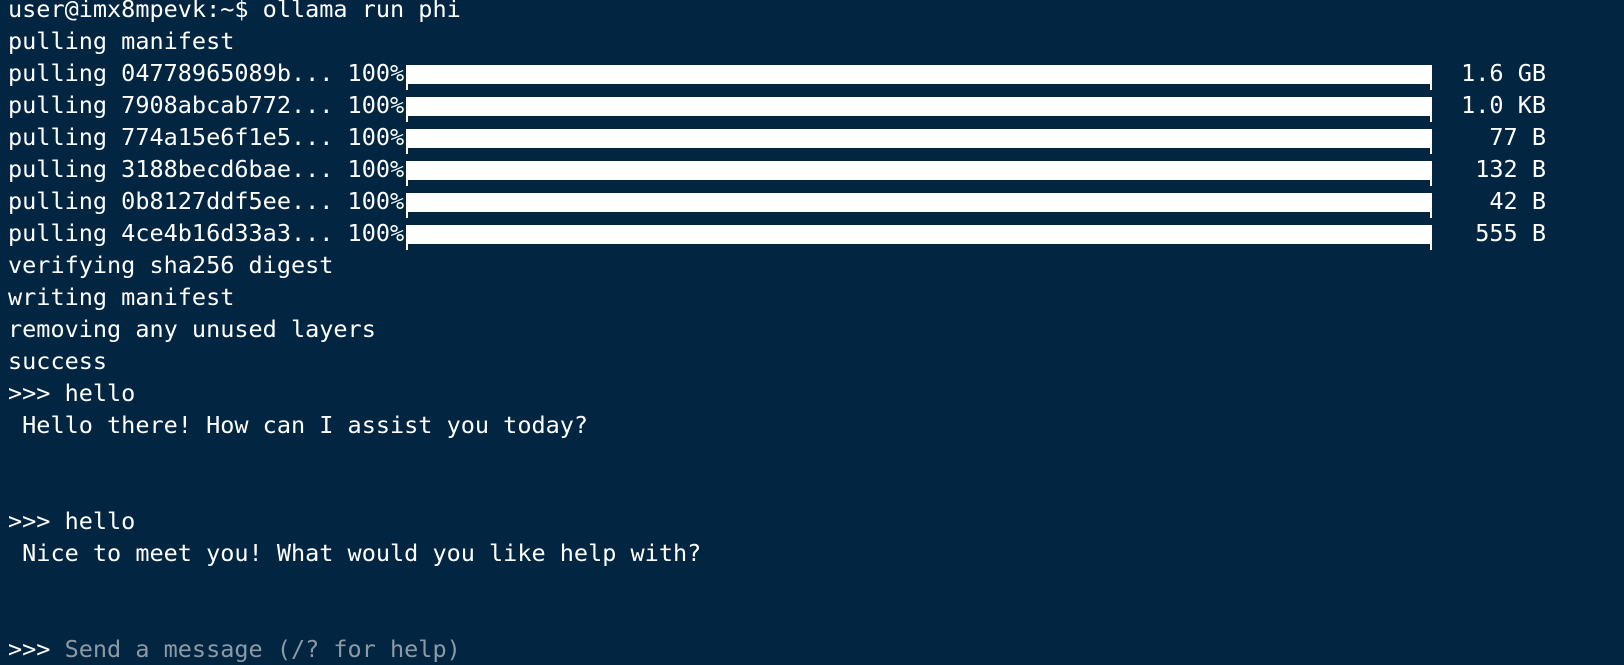 The image size is (1624, 665). Describe the element at coordinates (121, 41) in the screenshot. I see `status-pulling-manifest: pulling manifest` at that location.